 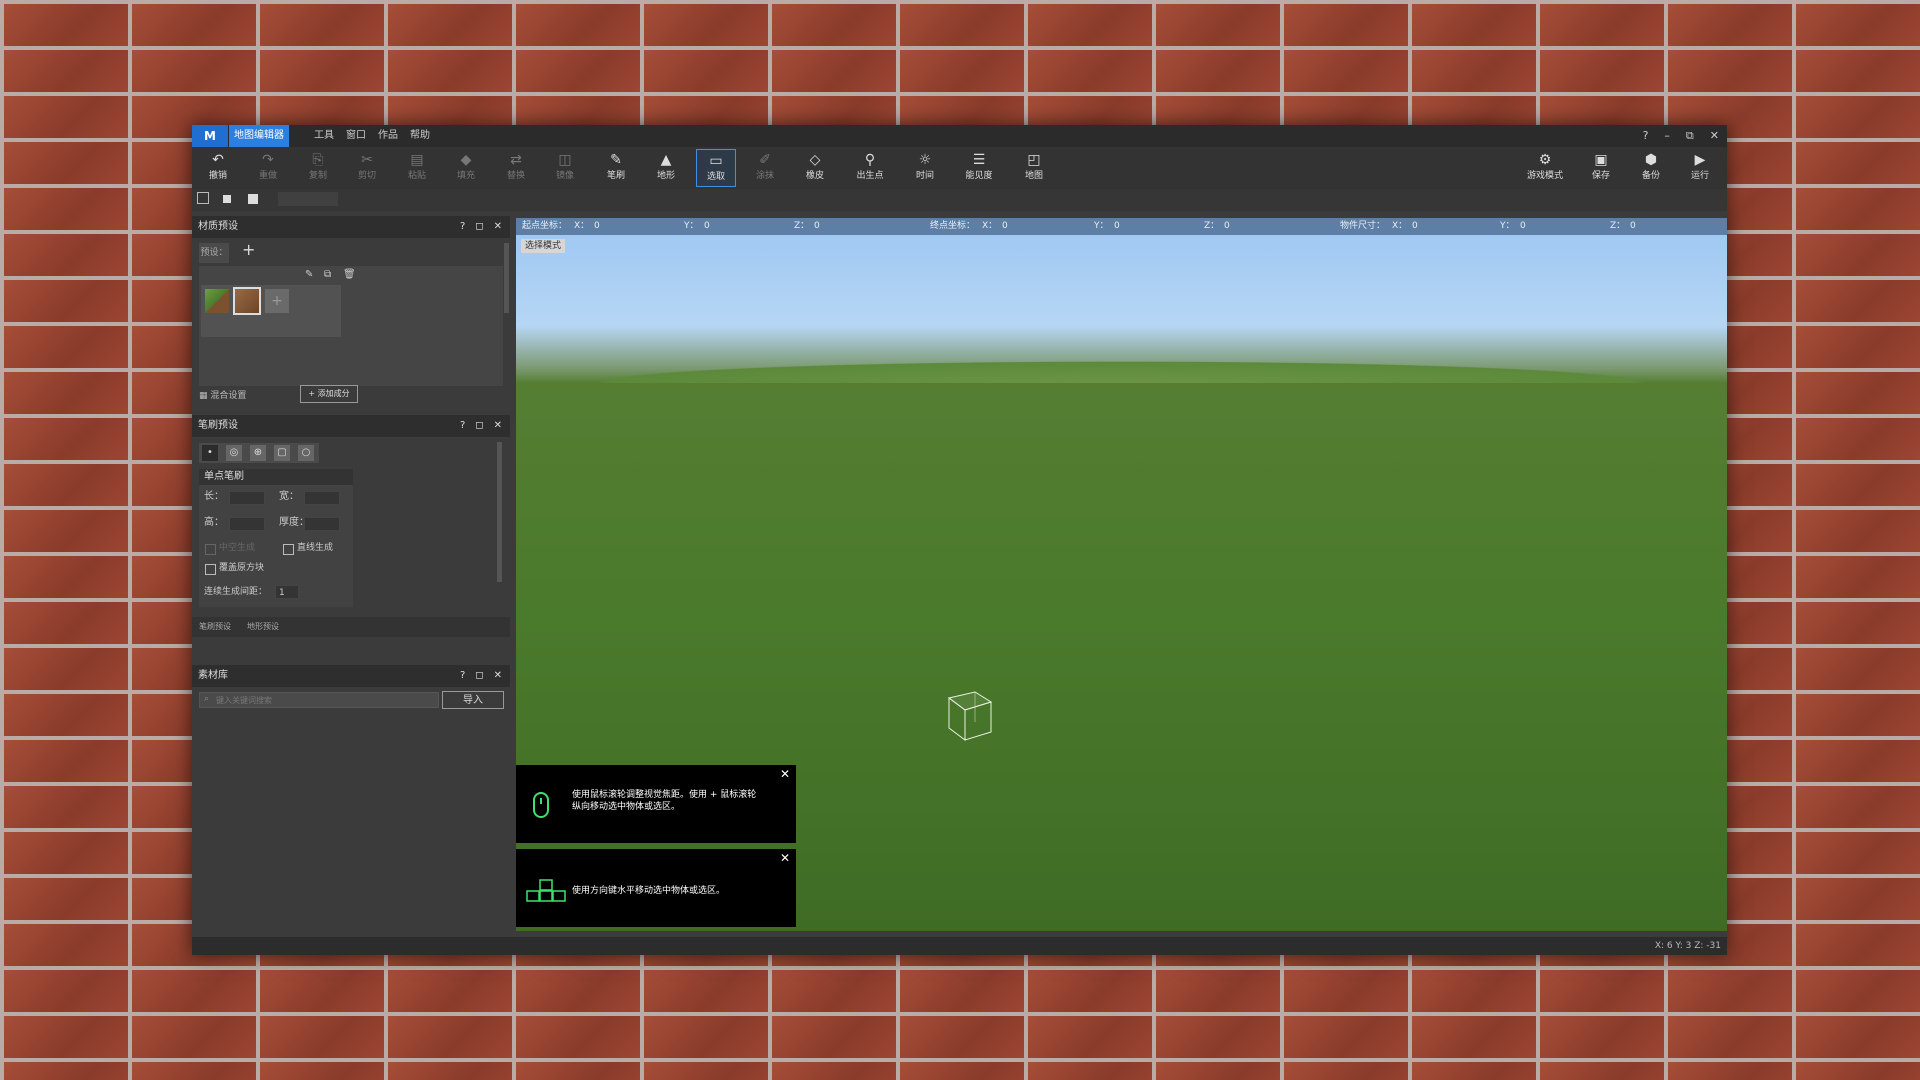 What do you see at coordinates (1415, 226) in the screenshot?
I see `size-x-value: 0` at bounding box center [1415, 226].